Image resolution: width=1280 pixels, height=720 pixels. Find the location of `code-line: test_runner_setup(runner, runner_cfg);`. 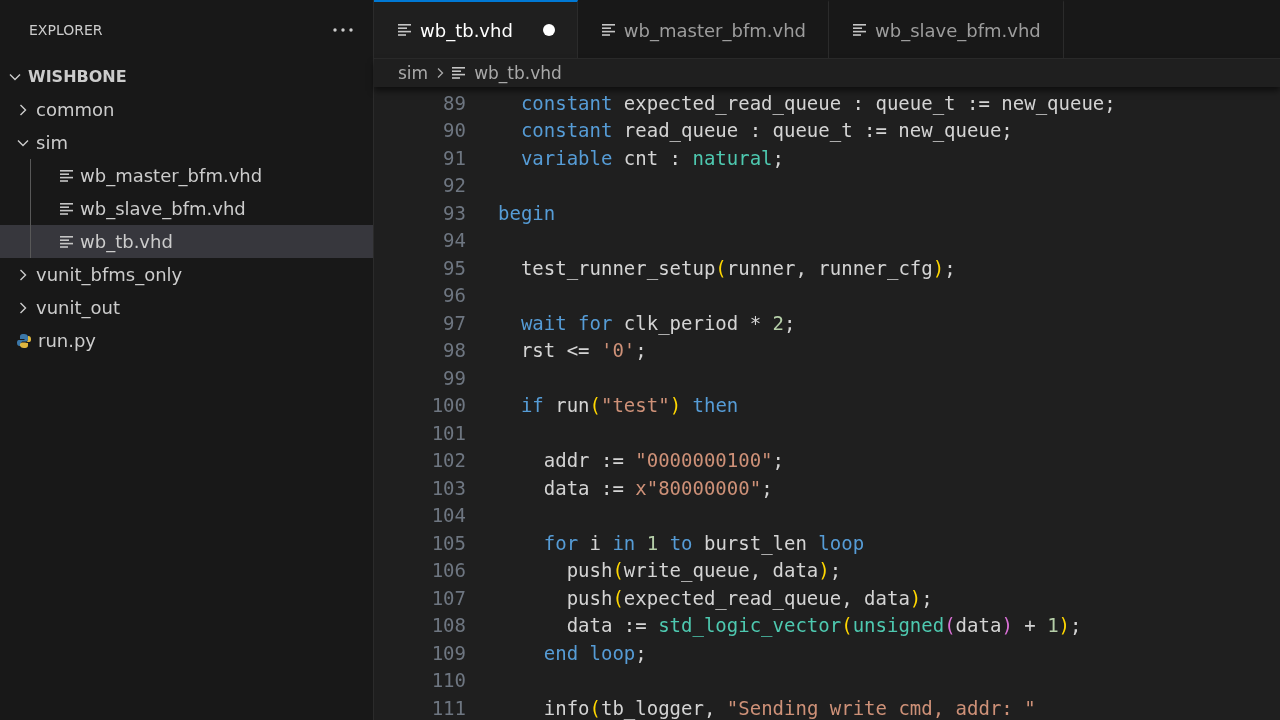

code-line: test_runner_setup(runner, runner_cfg); is located at coordinates (737, 267).